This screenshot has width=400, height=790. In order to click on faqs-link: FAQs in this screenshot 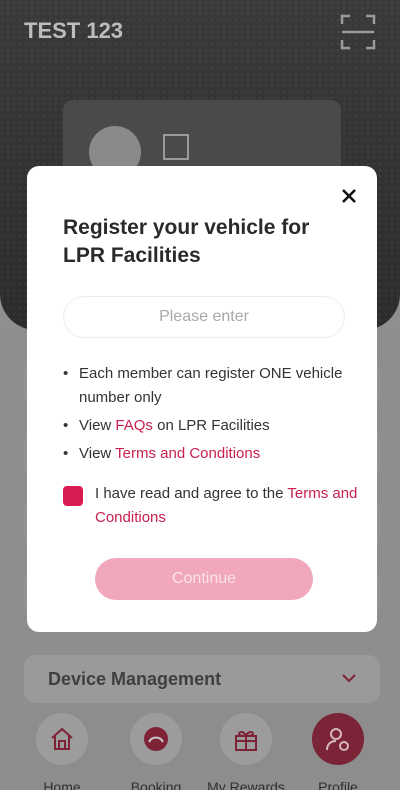, I will do `click(134, 425)`.